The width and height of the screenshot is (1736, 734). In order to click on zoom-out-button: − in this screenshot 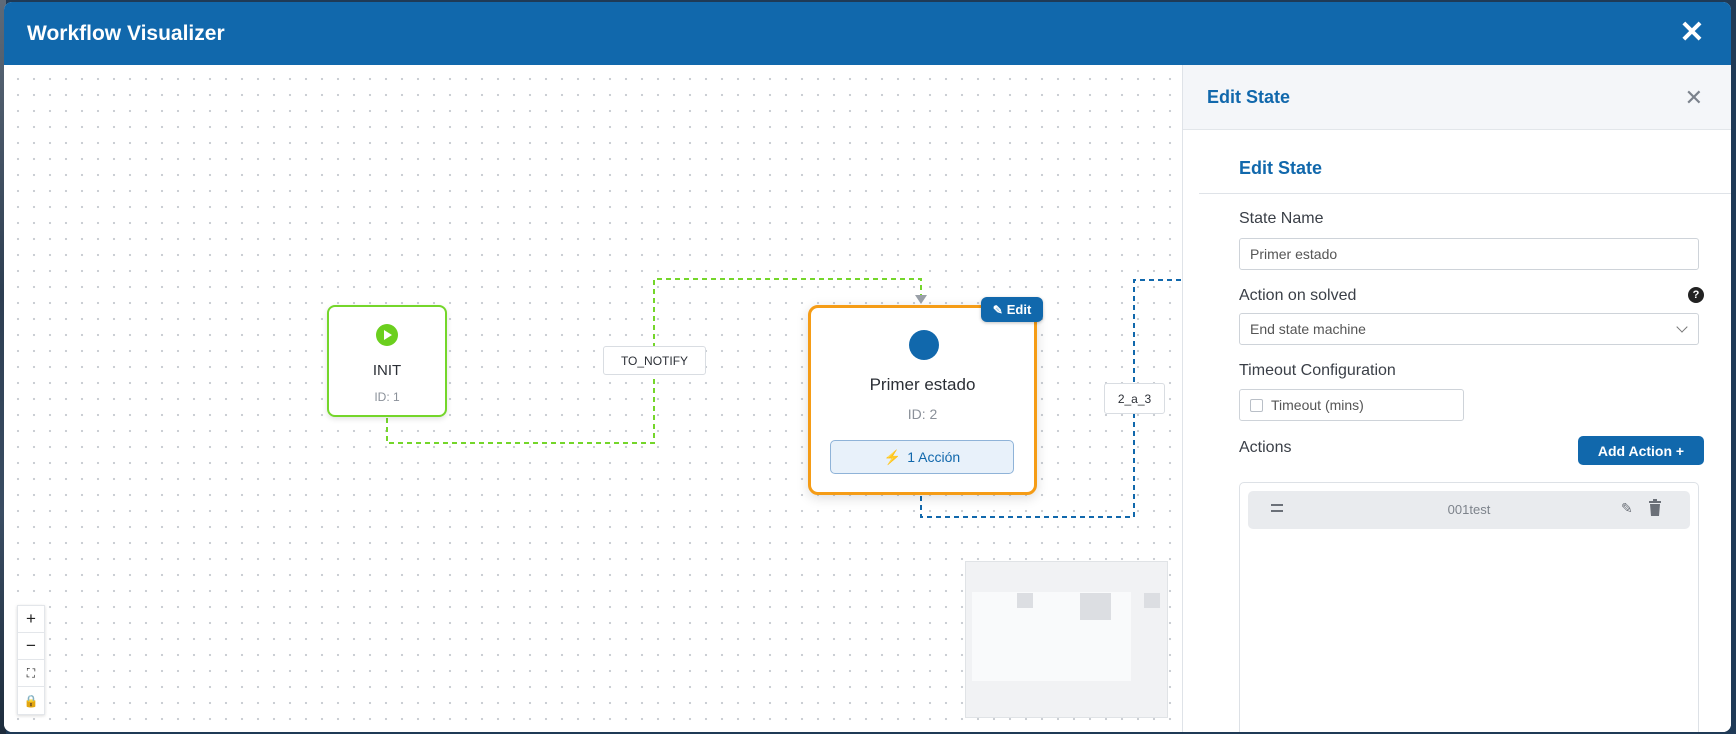, I will do `click(31, 646)`.